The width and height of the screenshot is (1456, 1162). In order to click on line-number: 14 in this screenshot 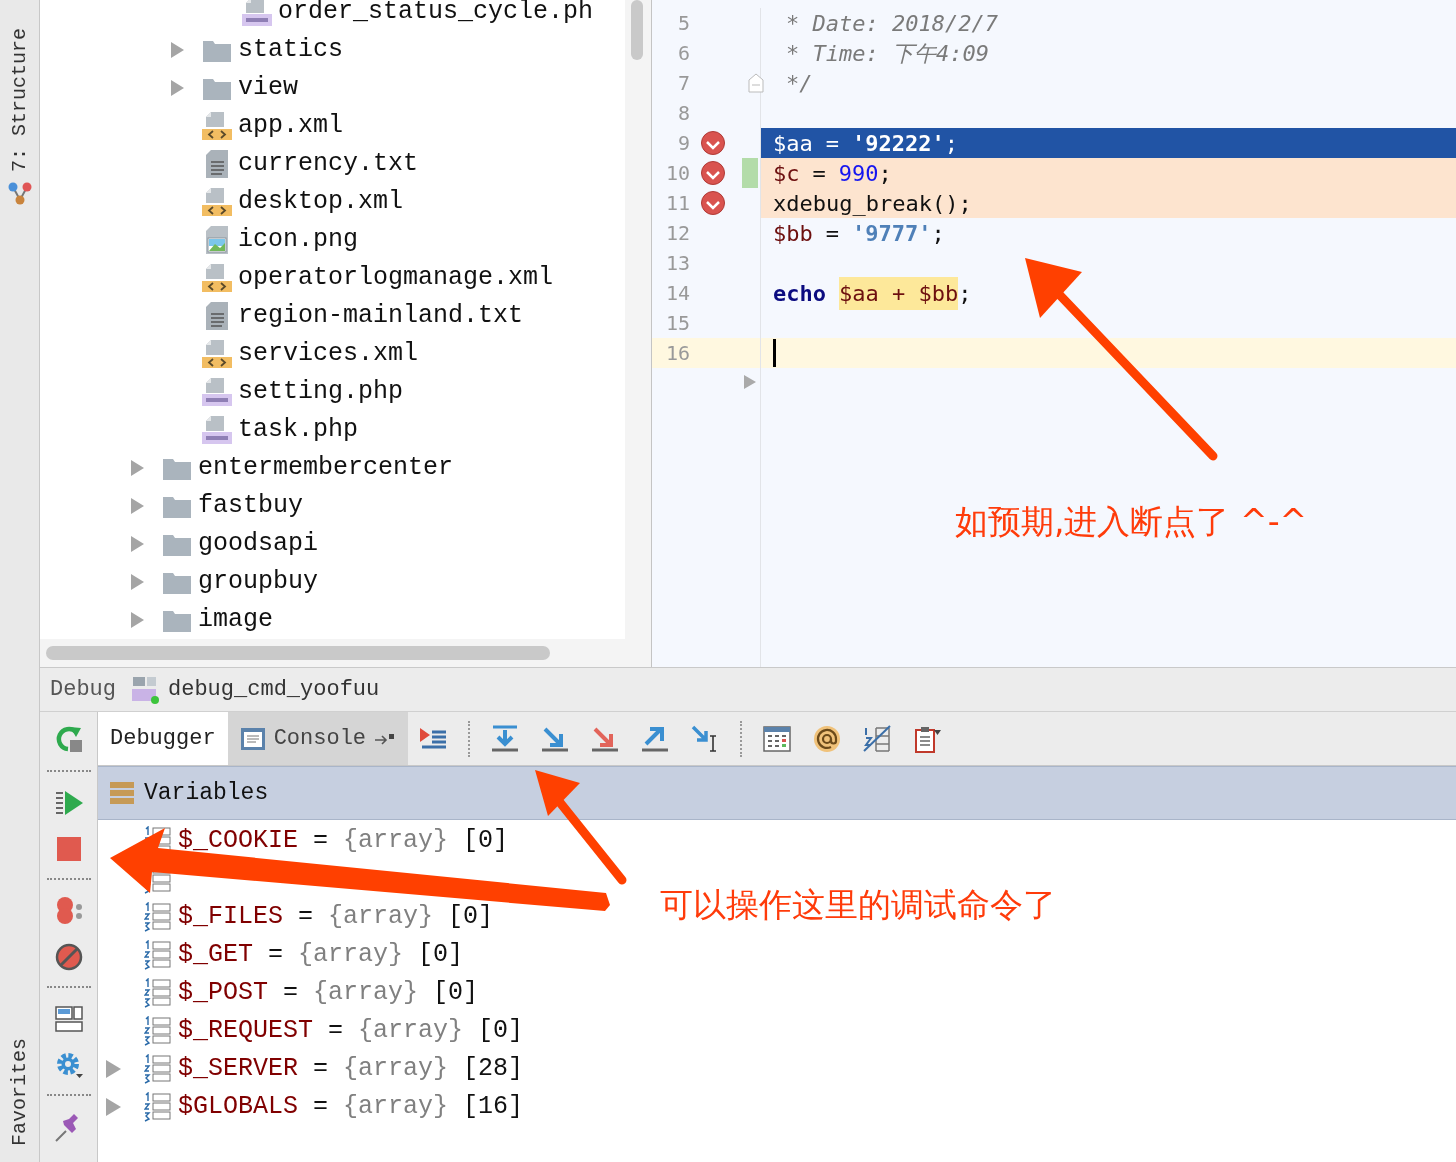, I will do `click(677, 293)`.